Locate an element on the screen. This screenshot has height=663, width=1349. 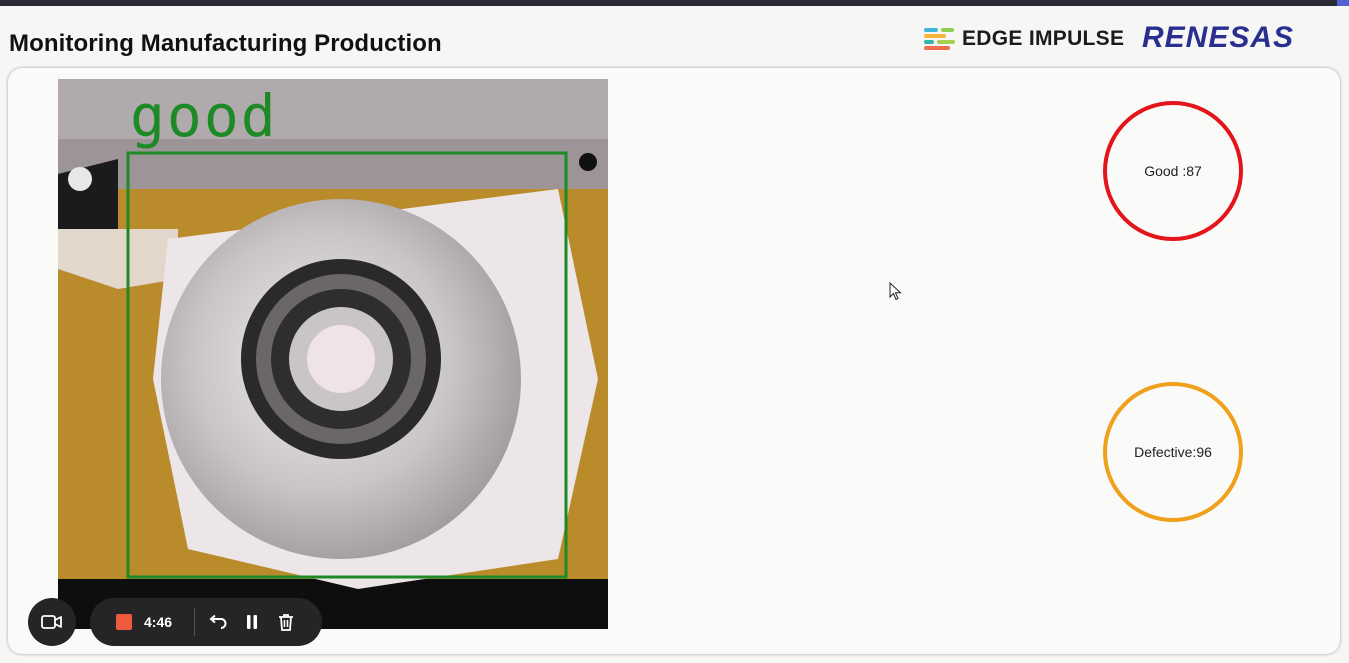
window-top-bar is located at coordinates (674, 3).